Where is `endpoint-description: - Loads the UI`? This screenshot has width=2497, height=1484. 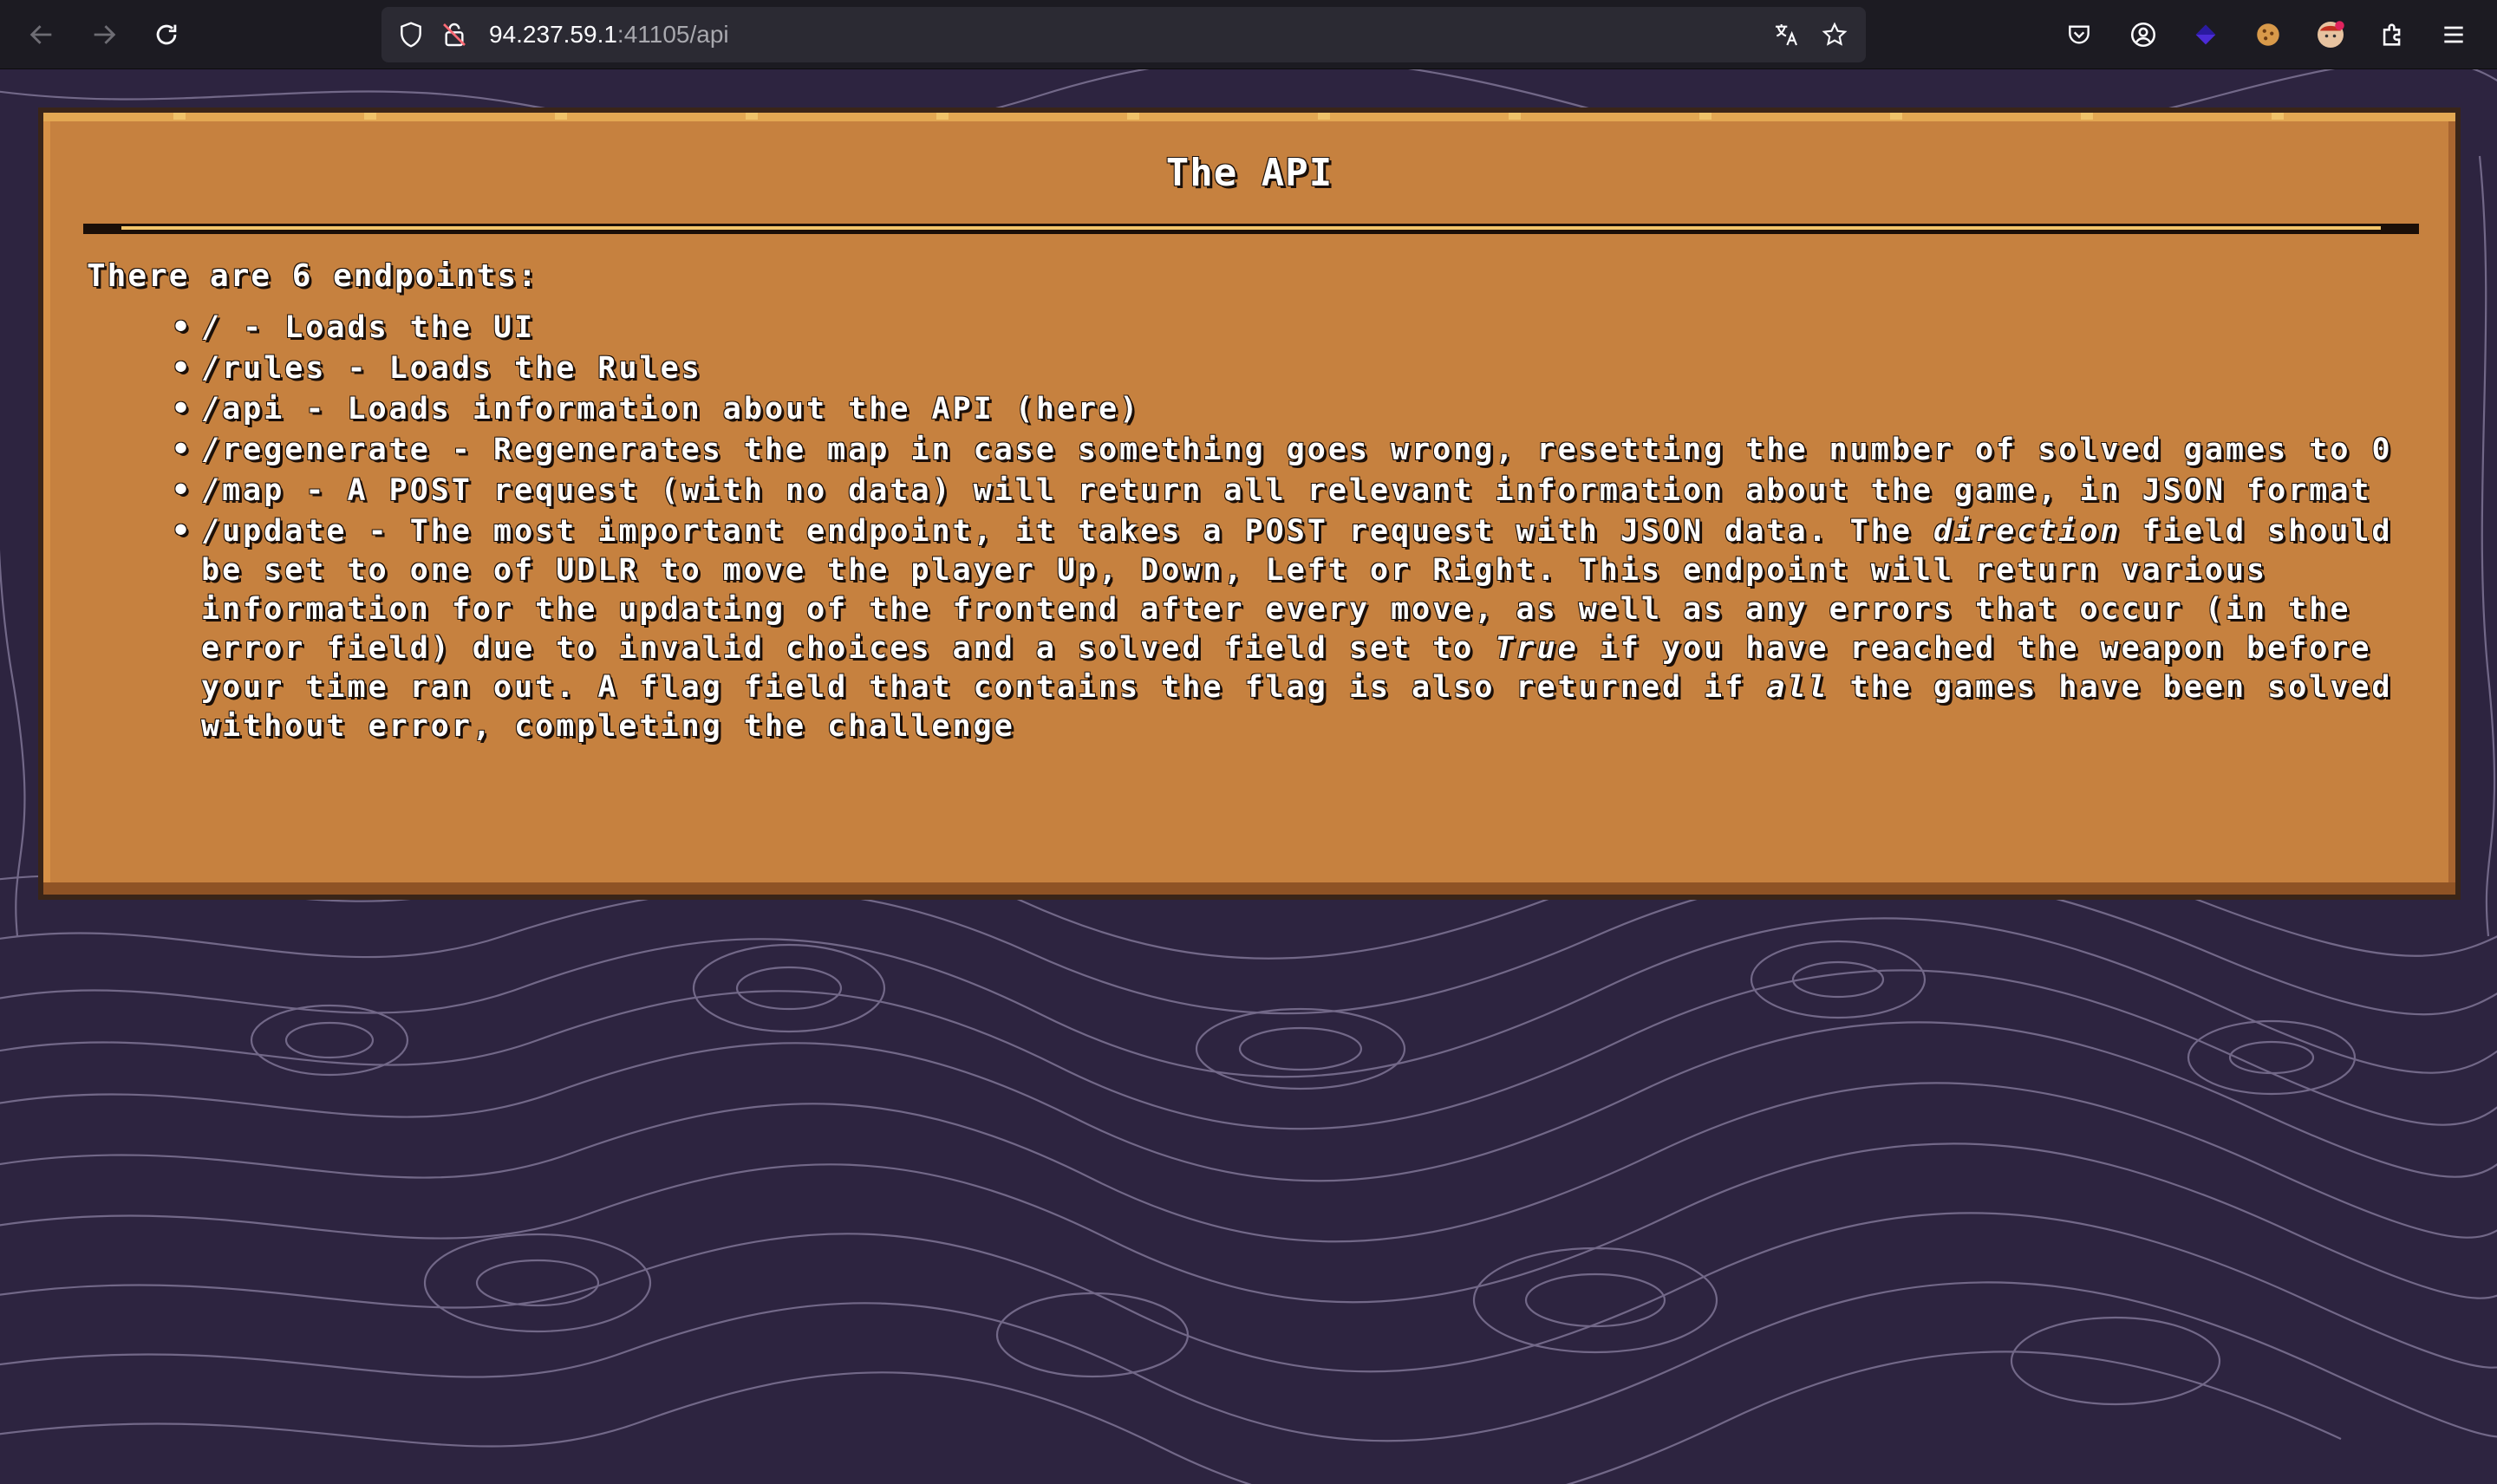 endpoint-description: - Loads the UI is located at coordinates (379, 327).